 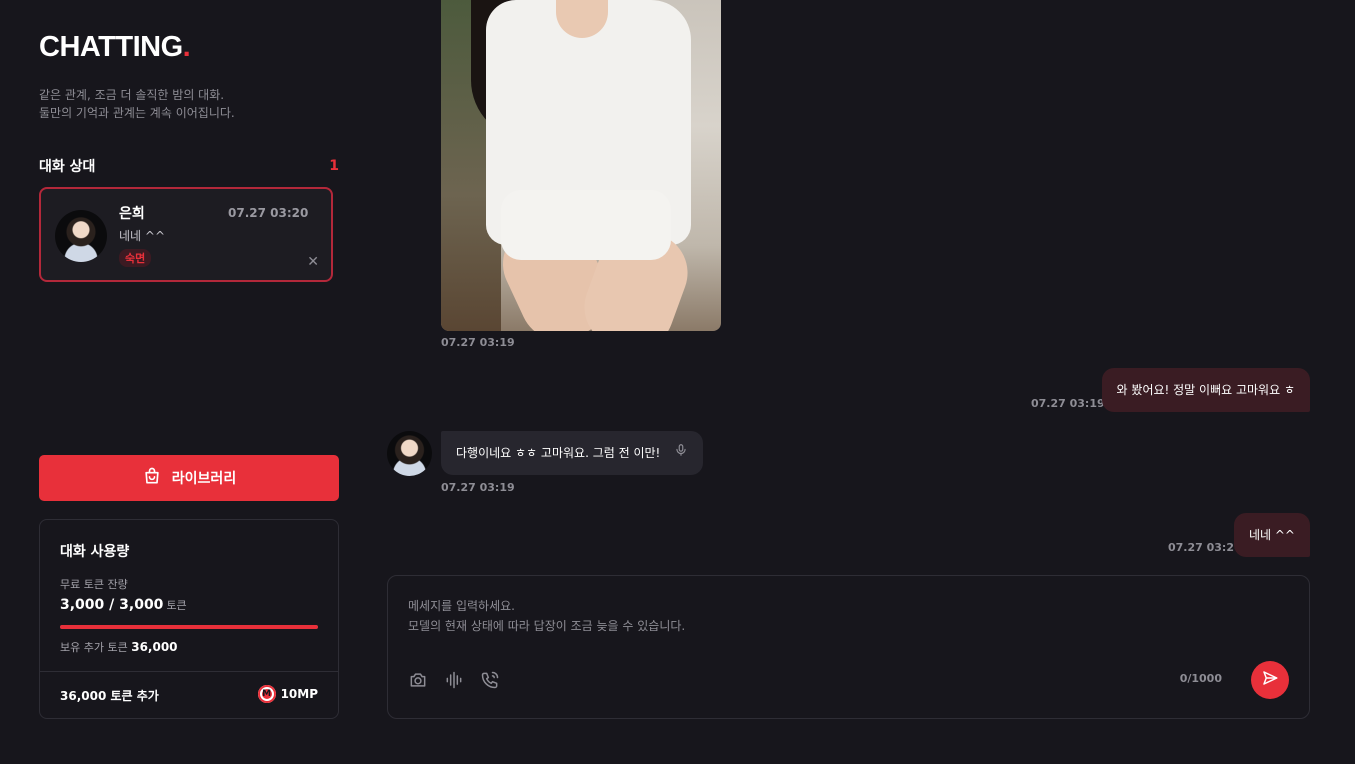 I want to click on message-bubble-outgoing: 와 봤어요! 정말 이뻐요 고마워요 ㅎ, so click(x=1205, y=390).